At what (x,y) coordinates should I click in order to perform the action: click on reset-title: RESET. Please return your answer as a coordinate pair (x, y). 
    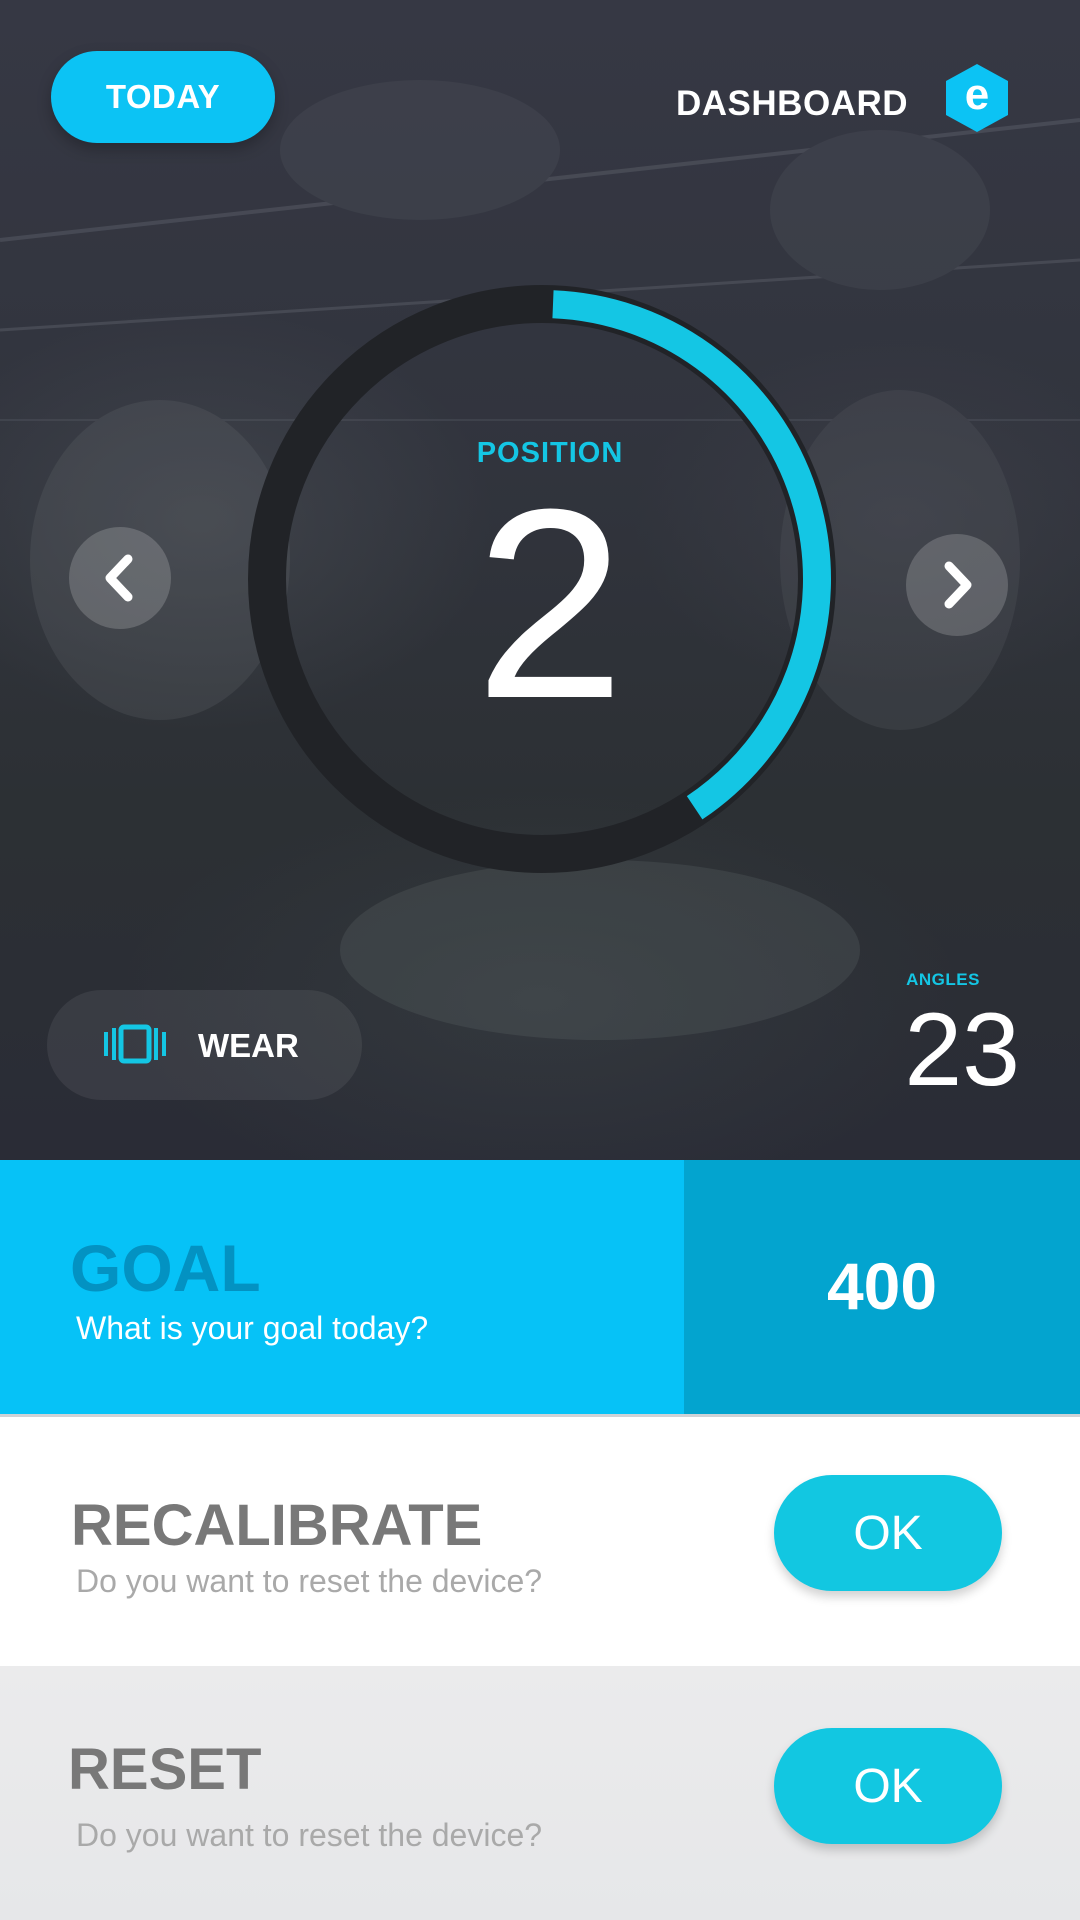
    Looking at the image, I should click on (165, 1769).